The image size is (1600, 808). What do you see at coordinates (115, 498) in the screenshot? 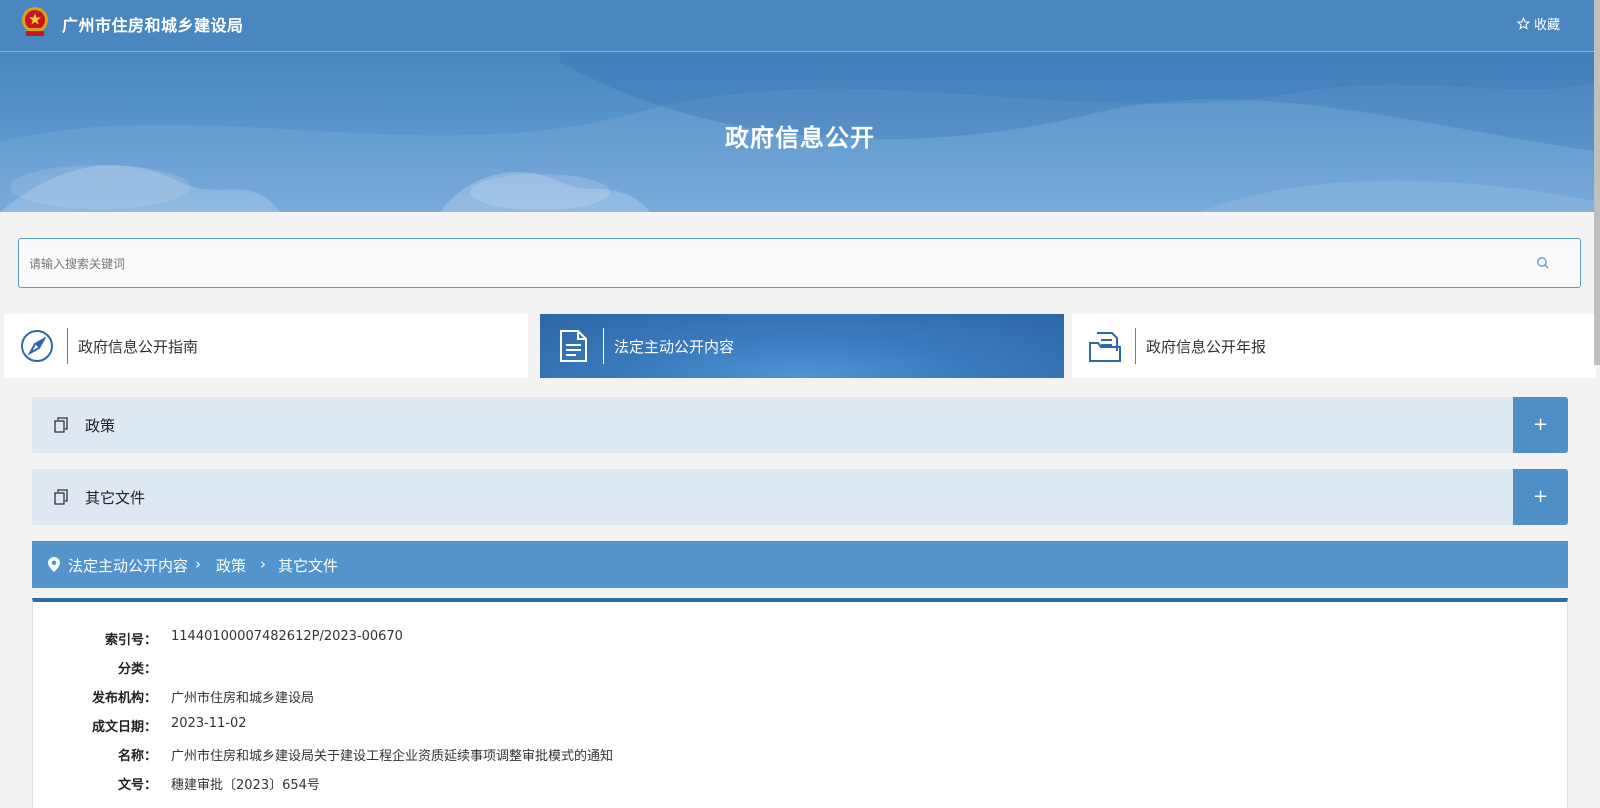
I see `accordion-other-files-label: 其它文件` at bounding box center [115, 498].